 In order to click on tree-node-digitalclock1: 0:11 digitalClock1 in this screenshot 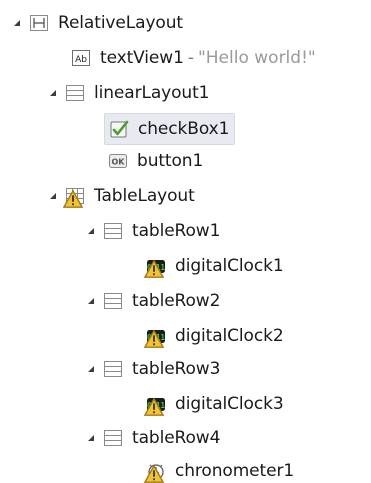, I will do `click(214, 266)`.